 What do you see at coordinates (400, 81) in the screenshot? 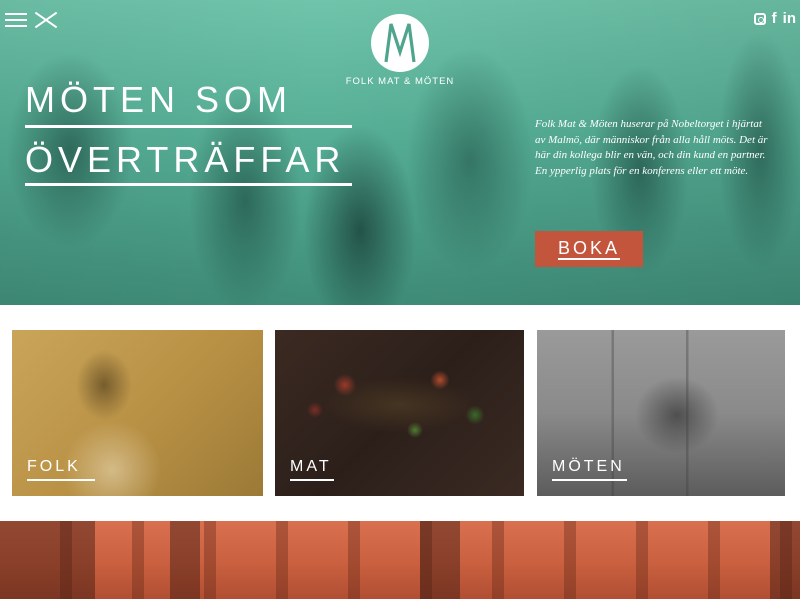
I see `brand-name: FOLK MAT & MÖTEN` at bounding box center [400, 81].